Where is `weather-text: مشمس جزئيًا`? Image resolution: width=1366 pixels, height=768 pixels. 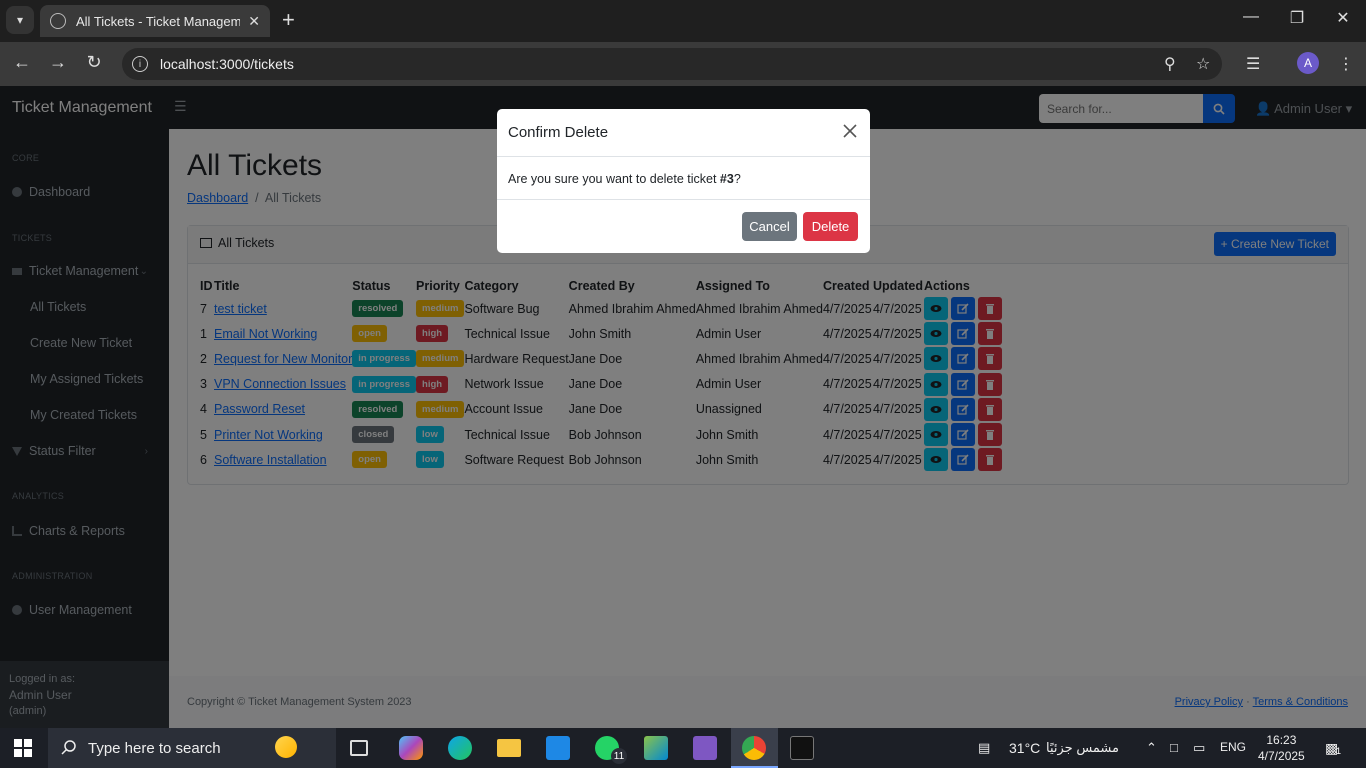
weather-text: مشمس جزئيًا is located at coordinates (1082, 748).